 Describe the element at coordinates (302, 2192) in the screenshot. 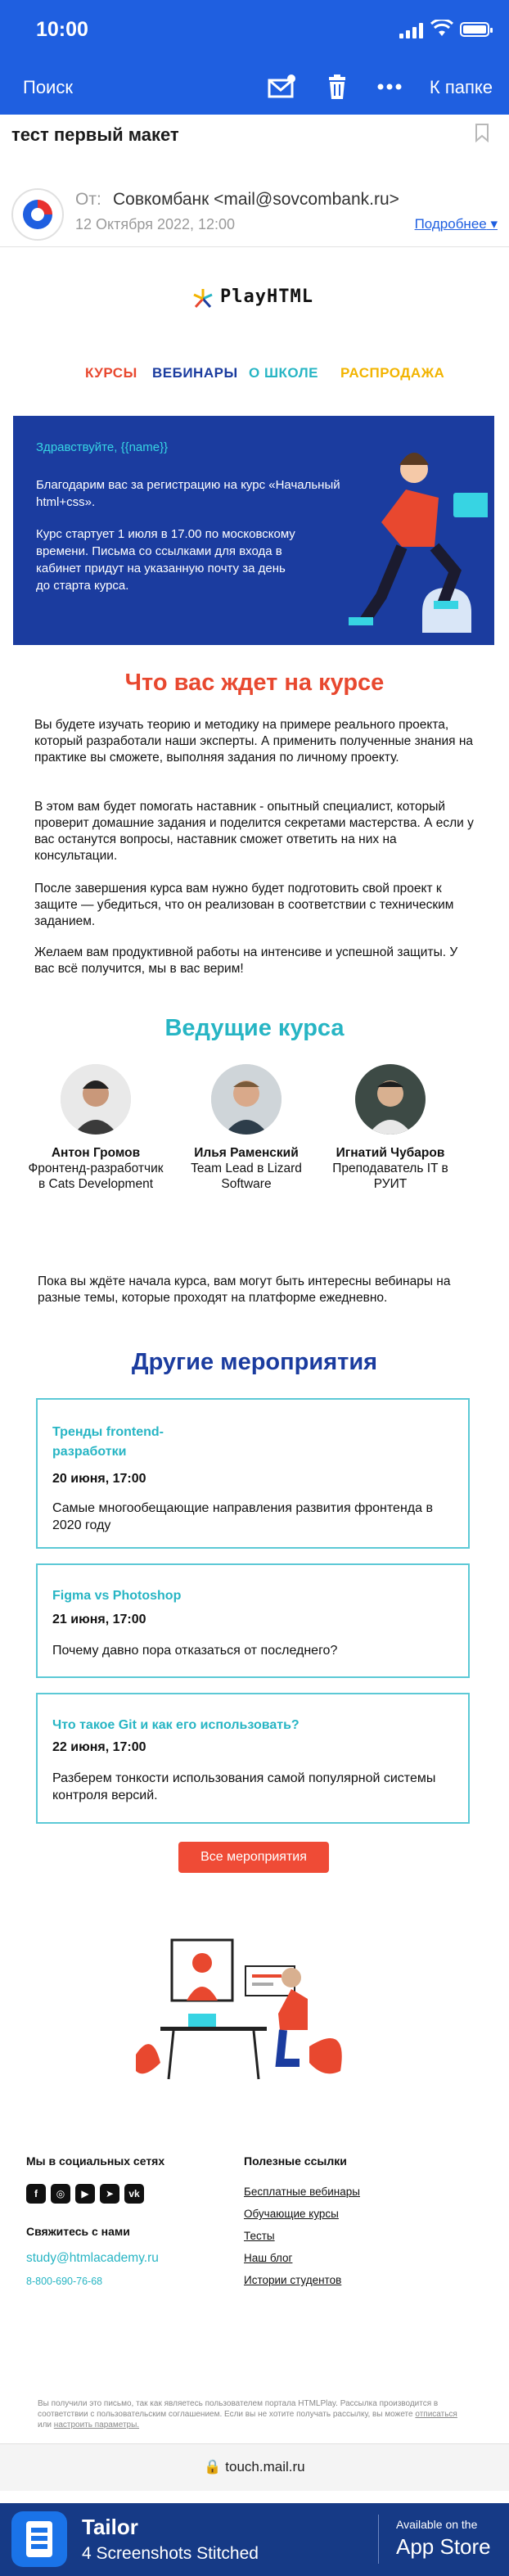

I see `footer-link: Бесплатные вебинары` at that location.